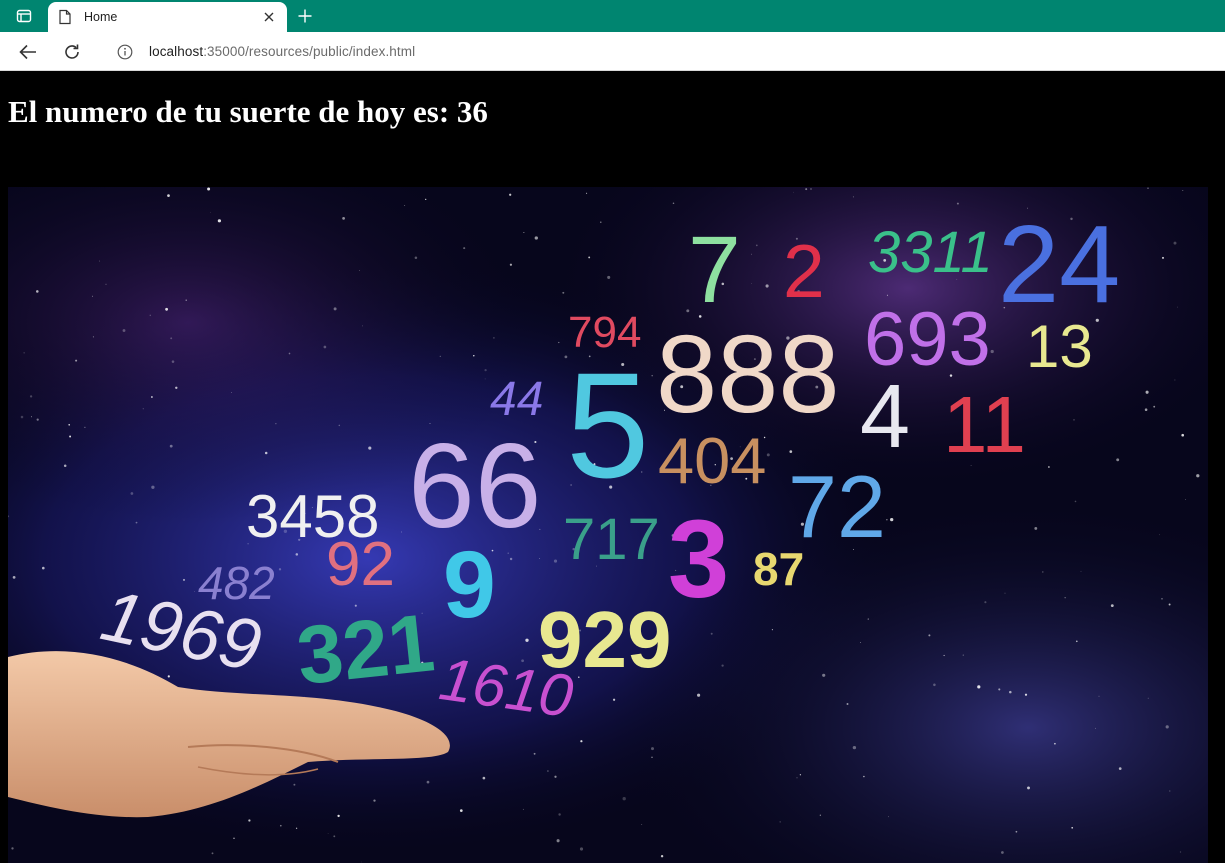 This screenshot has width=1225, height=863. What do you see at coordinates (167, 17) in the screenshot?
I see `tab-home: Home` at bounding box center [167, 17].